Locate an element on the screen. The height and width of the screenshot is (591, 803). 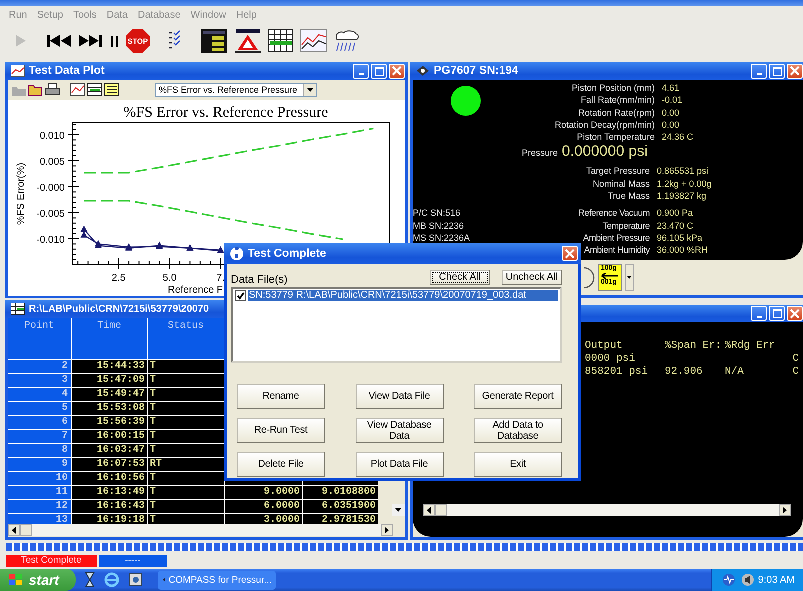
table-cell: 16:00:15 is located at coordinates (109, 436).